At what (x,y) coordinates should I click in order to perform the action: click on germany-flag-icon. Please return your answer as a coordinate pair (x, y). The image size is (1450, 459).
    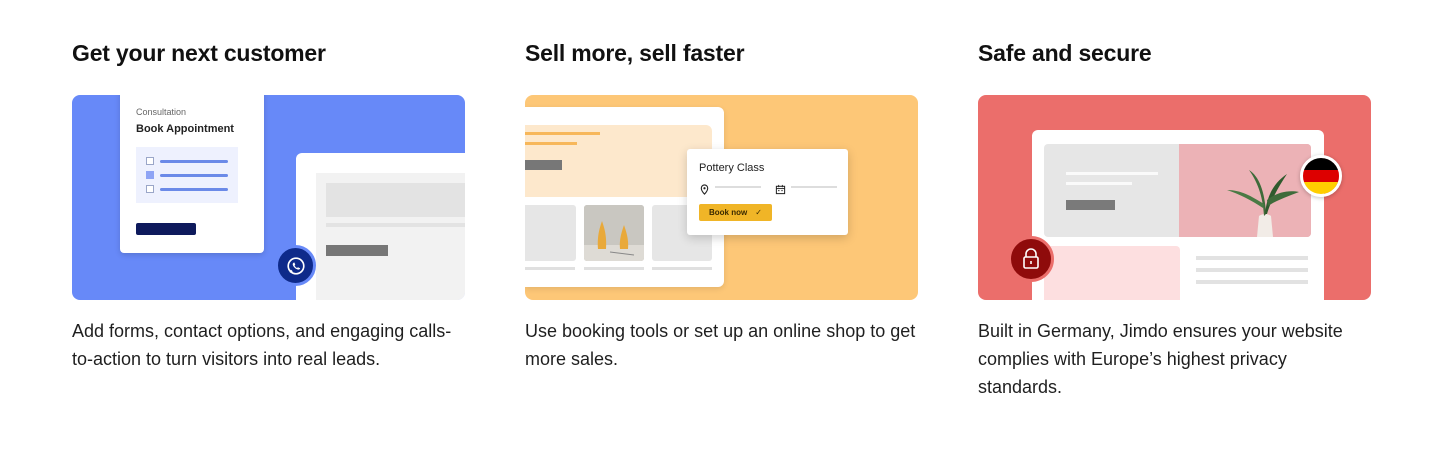
    Looking at the image, I should click on (1321, 176).